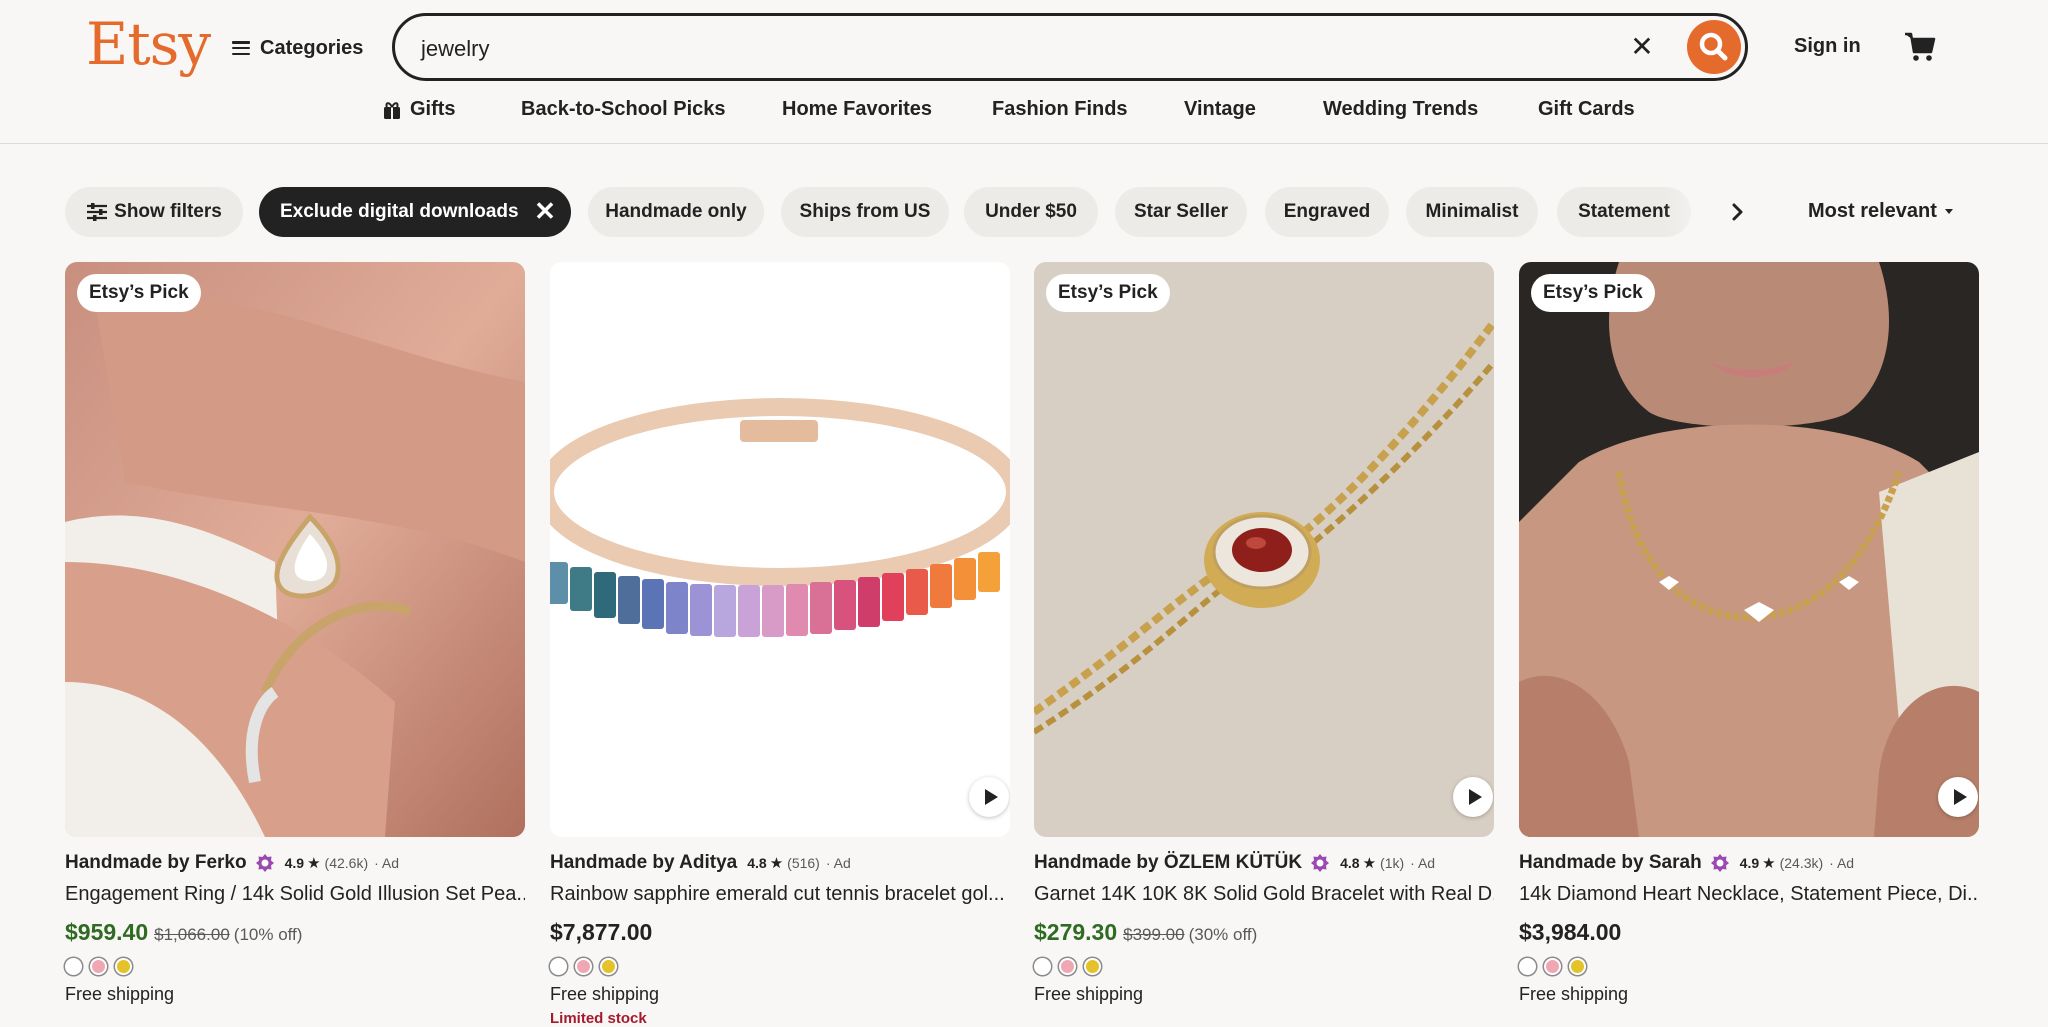 The width and height of the screenshot is (2048, 1027). Describe the element at coordinates (1327, 212) in the screenshot. I see `filter-chip-engraved: Engraved` at that location.